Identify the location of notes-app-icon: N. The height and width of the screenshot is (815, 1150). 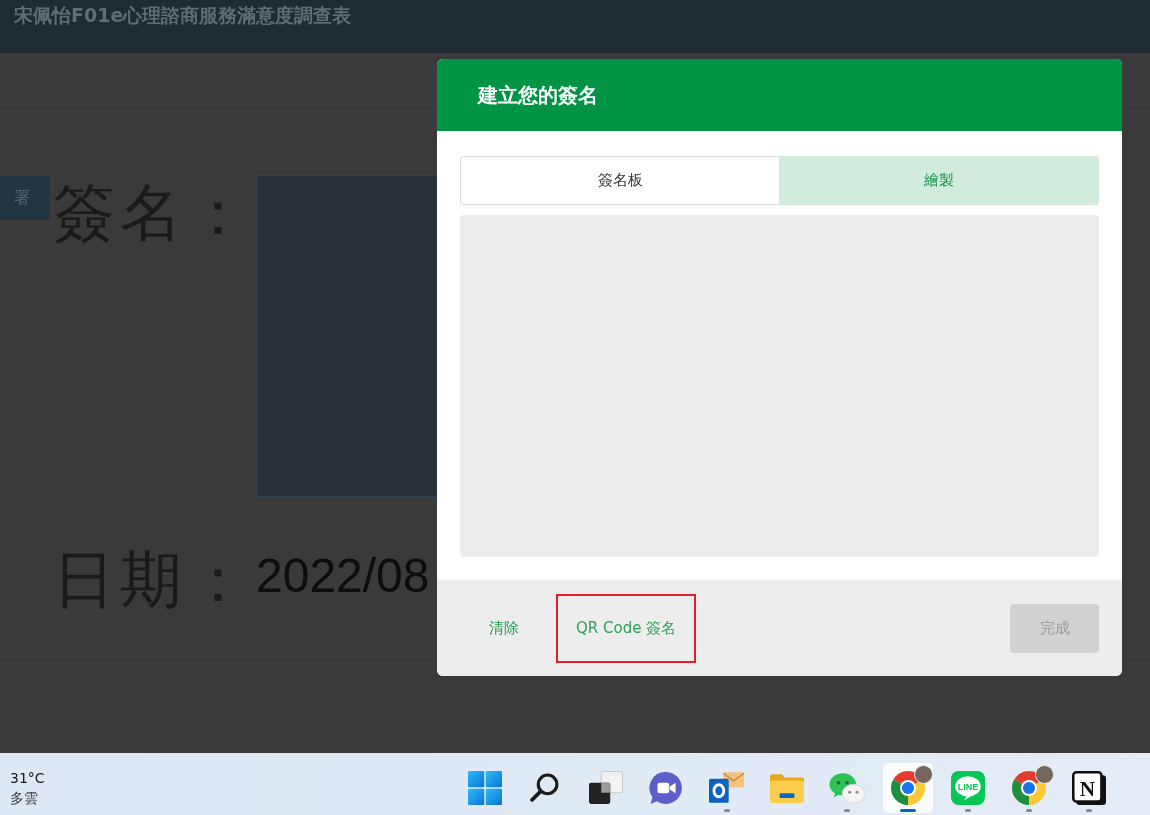
(1088, 788).